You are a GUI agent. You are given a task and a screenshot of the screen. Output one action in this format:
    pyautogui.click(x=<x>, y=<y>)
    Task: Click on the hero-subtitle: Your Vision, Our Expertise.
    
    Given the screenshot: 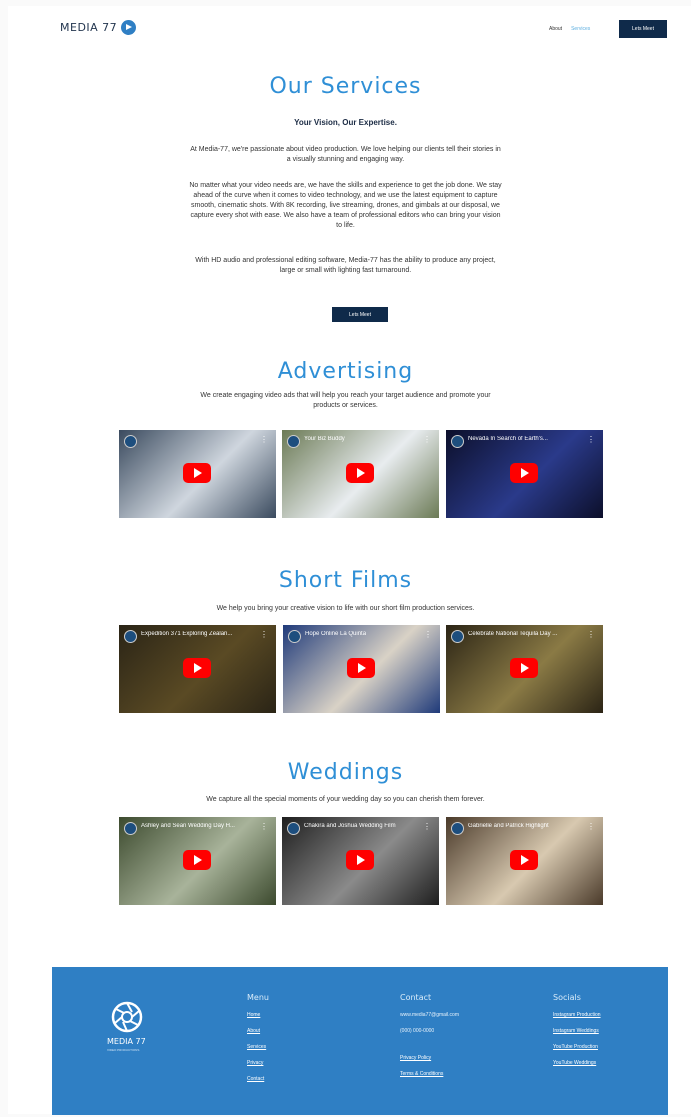 What is the action you would take?
    pyautogui.click(x=345, y=123)
    